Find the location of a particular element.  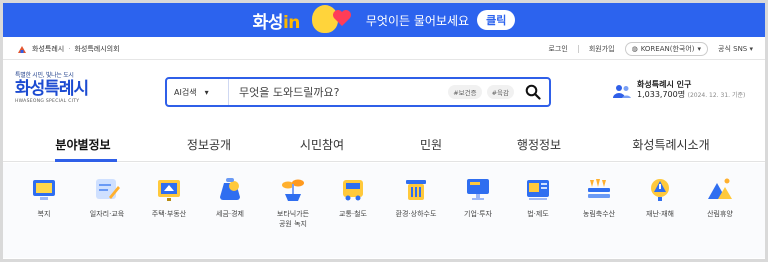

category-label: 법·제도 is located at coordinates (538, 214).